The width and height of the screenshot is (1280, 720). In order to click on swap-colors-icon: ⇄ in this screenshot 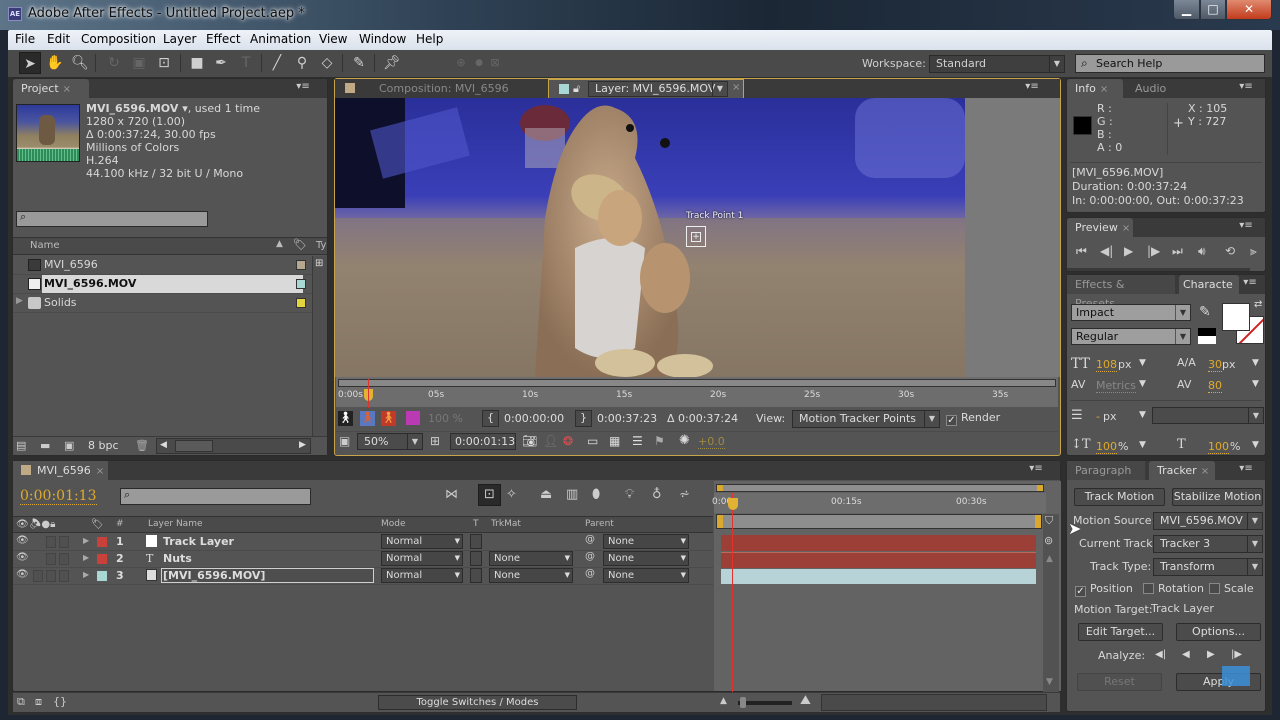, I will do `click(1258, 304)`.